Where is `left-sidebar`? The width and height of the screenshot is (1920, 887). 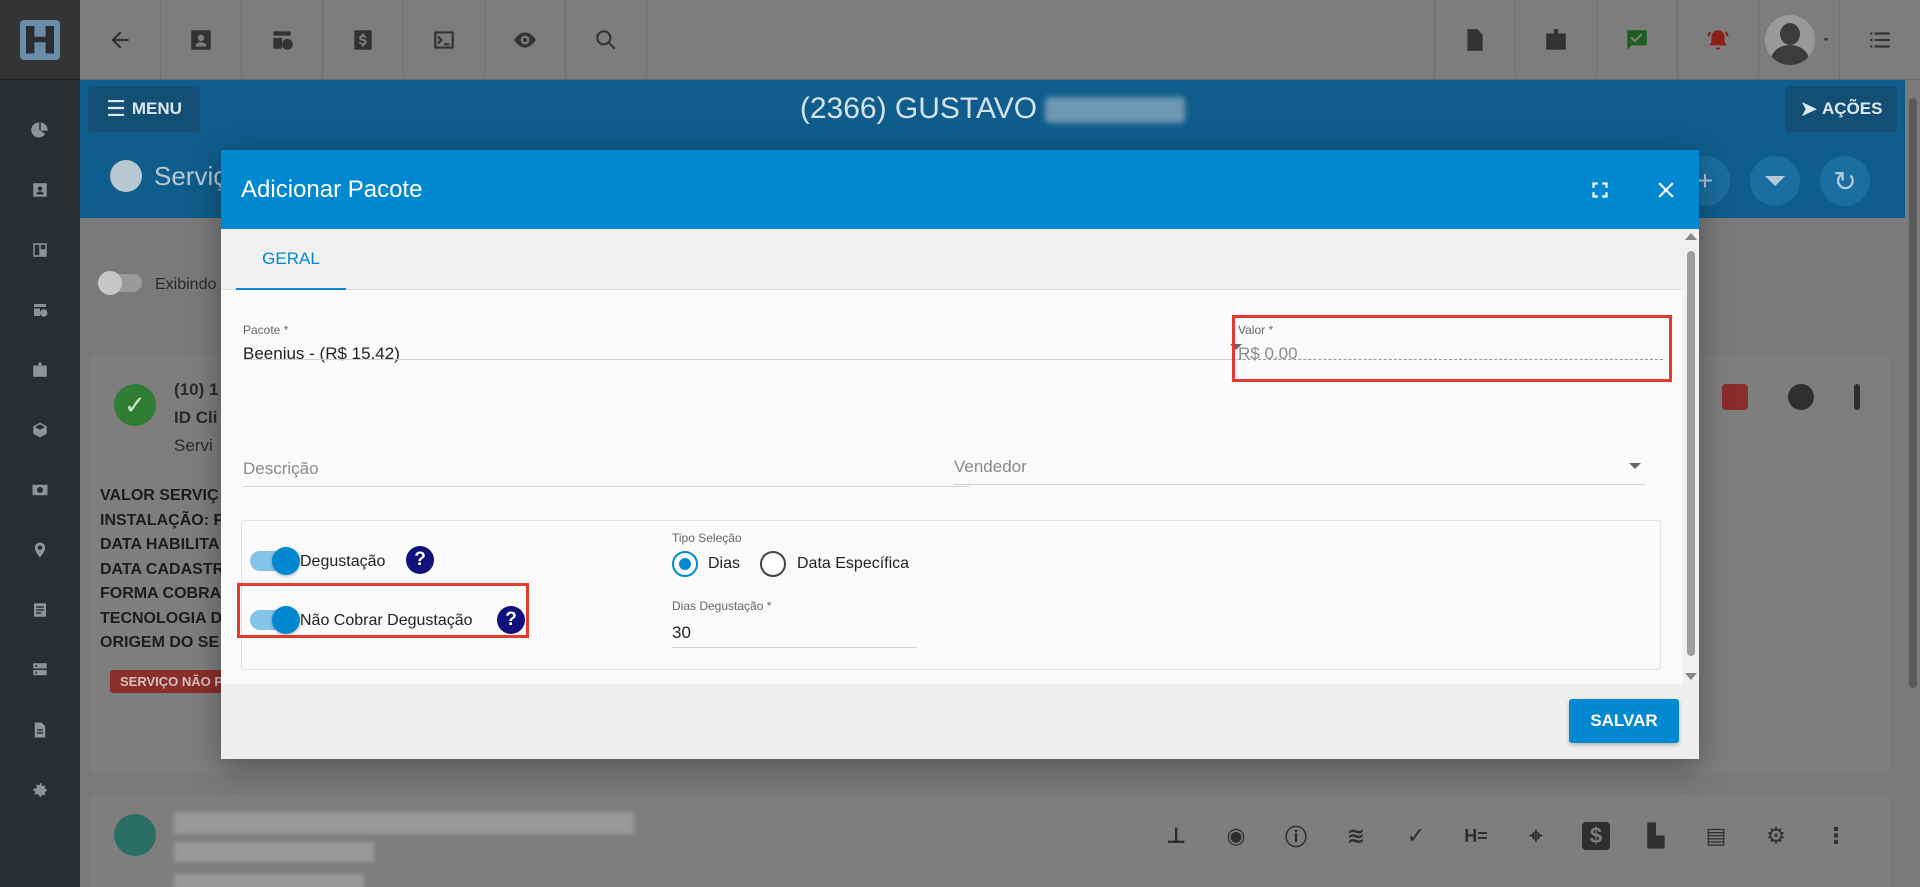
left-sidebar is located at coordinates (40, 443).